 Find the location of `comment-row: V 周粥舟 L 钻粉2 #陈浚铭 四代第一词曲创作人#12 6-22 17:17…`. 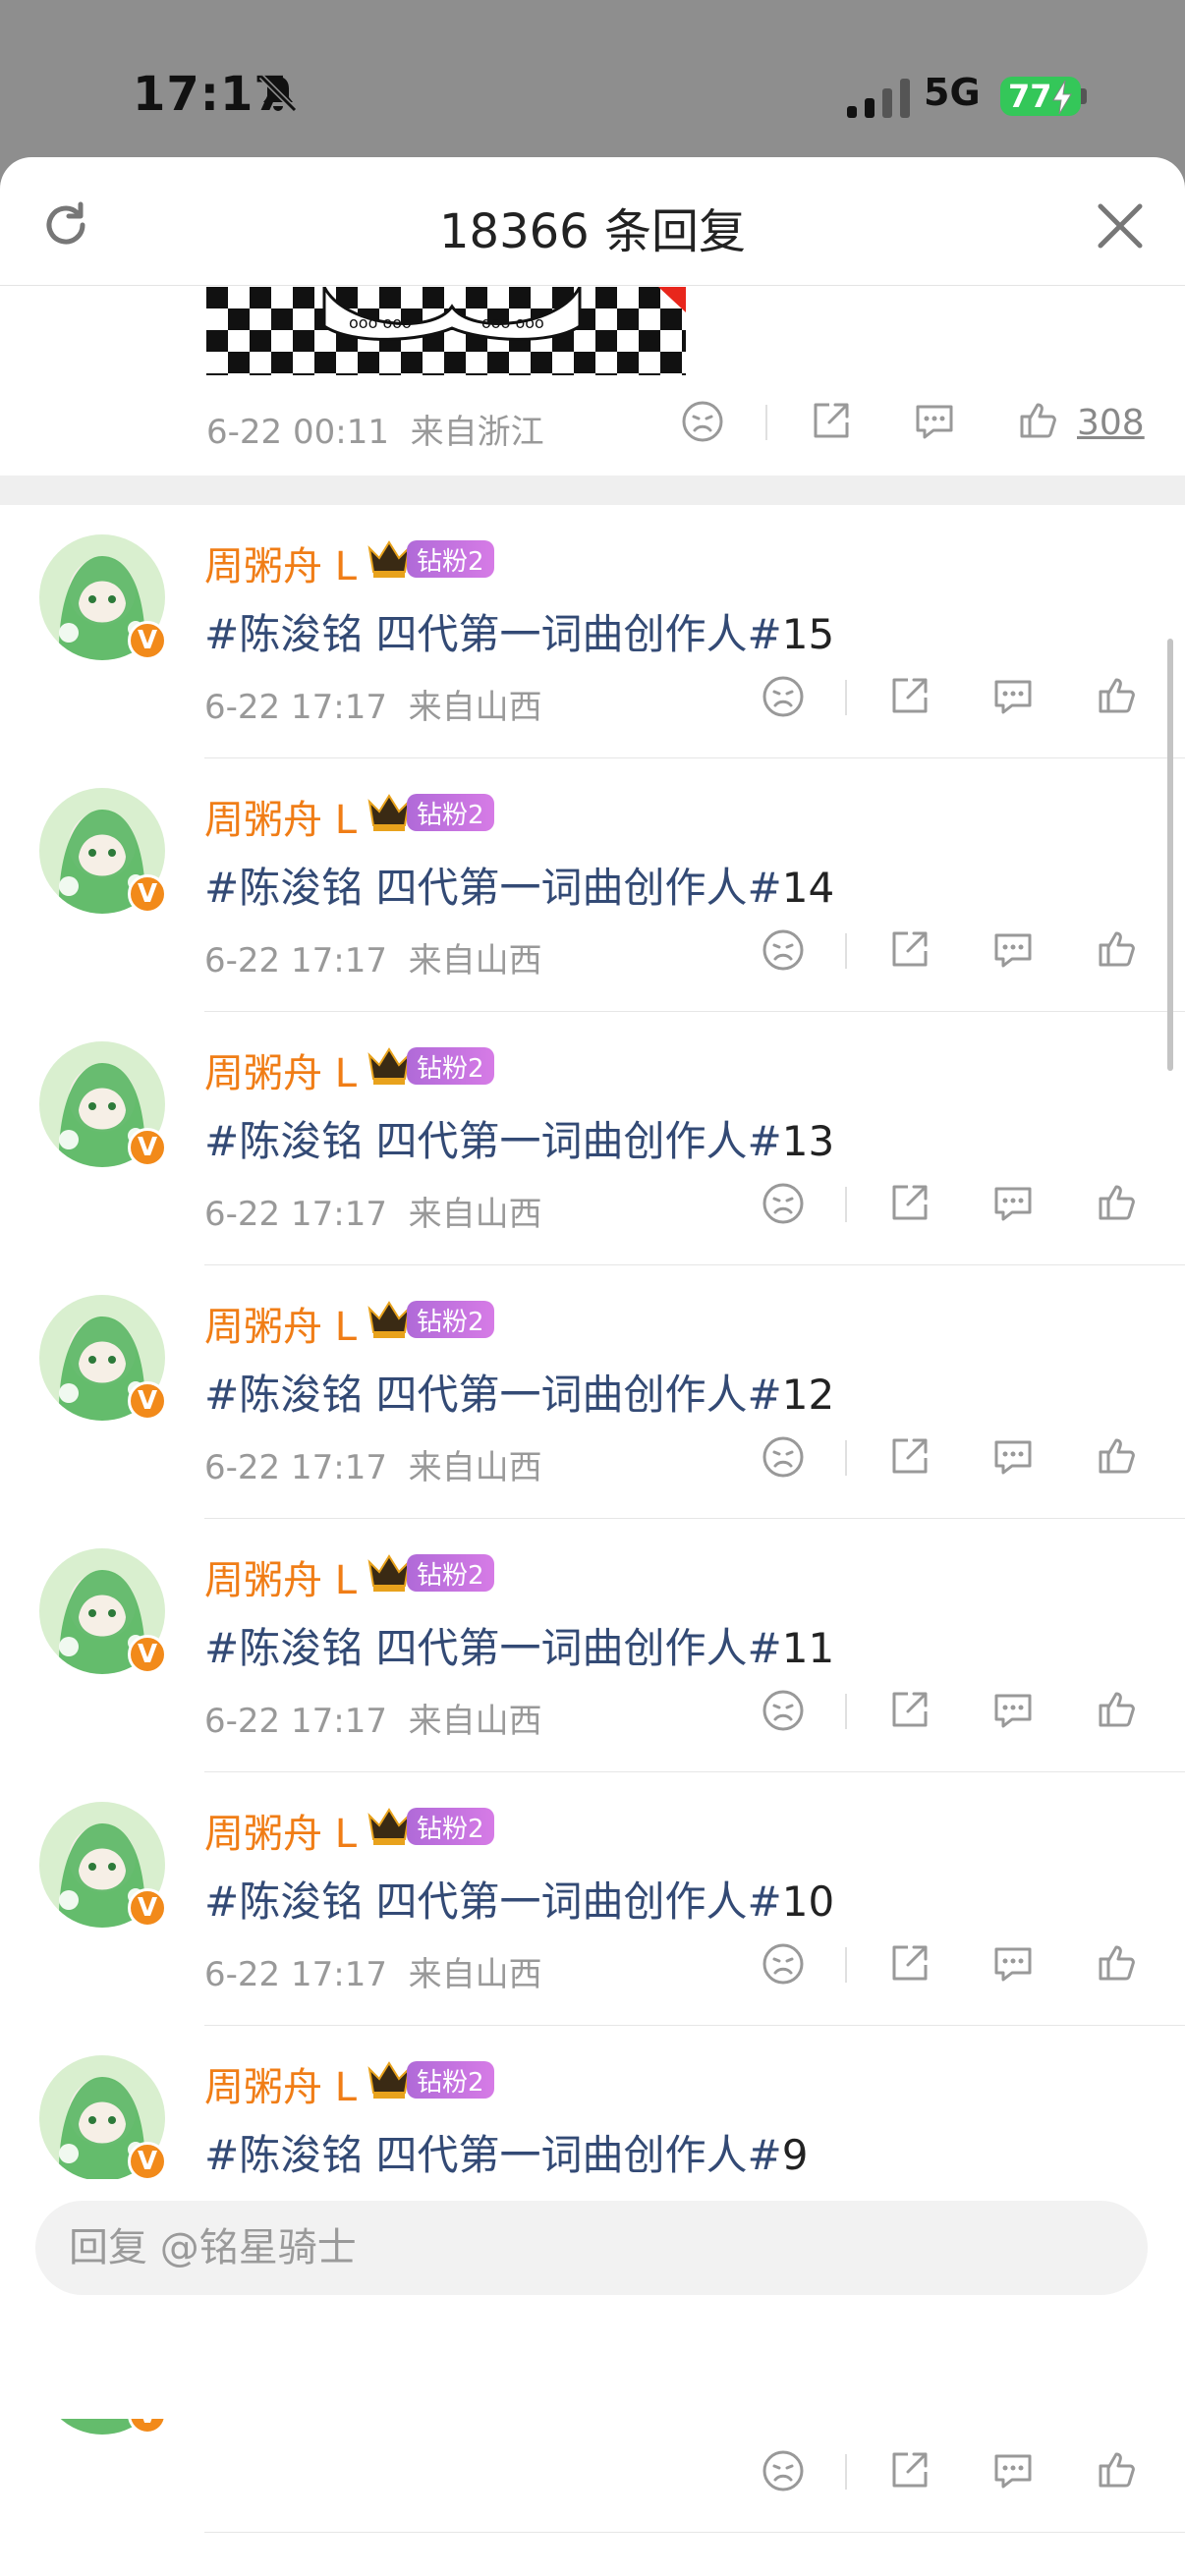

comment-row: V 周粥舟 L 钻粉2 #陈浚铭 四代第一词曲创作人#12 6-22 17:17… is located at coordinates (592, 1392).